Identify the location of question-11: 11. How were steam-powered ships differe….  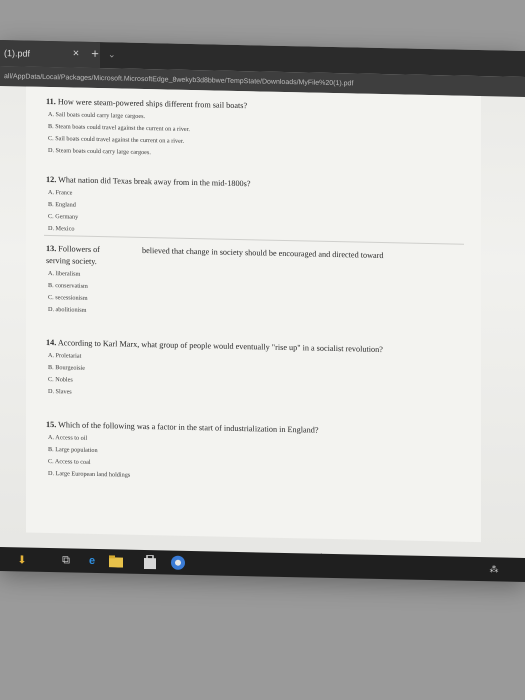
(146, 130).